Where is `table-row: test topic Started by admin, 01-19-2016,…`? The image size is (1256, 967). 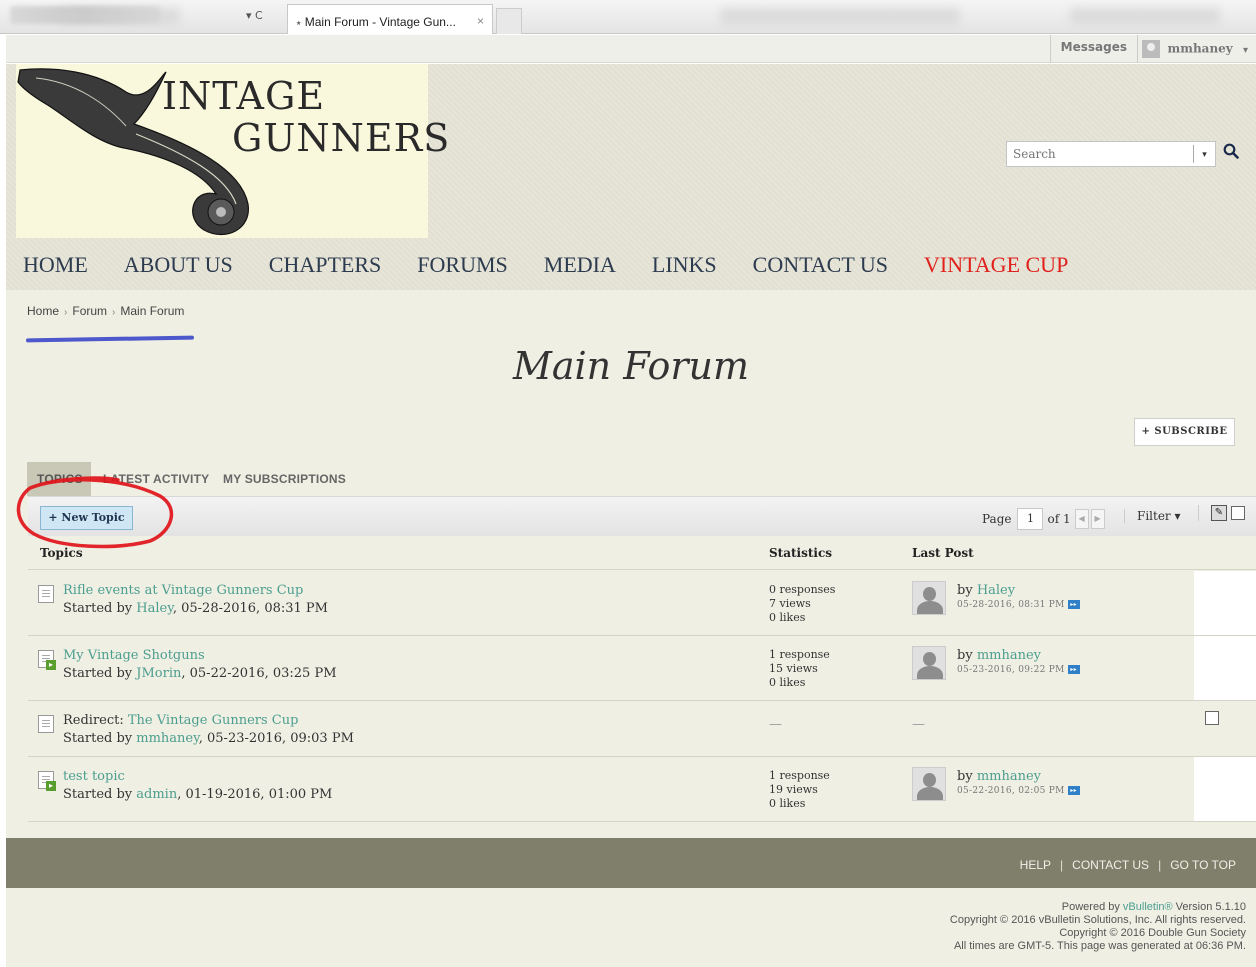 table-row: test topic Started by admin, 01-19-2016,… is located at coordinates (642, 789).